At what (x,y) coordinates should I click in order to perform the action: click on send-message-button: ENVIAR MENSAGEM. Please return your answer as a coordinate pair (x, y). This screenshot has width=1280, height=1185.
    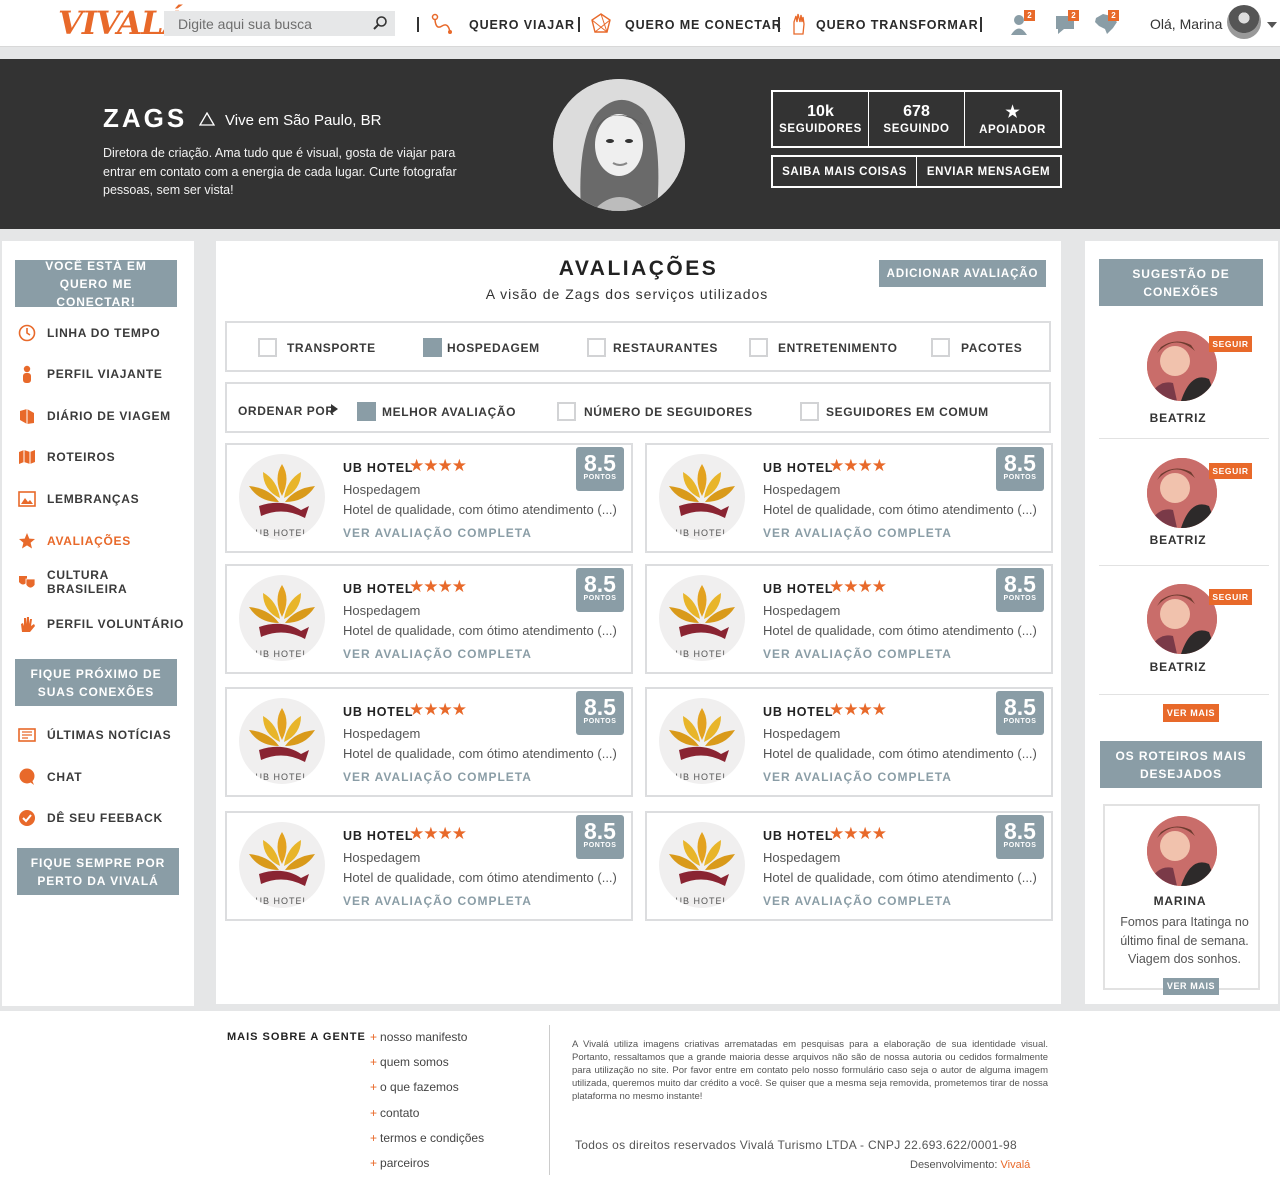
    Looking at the image, I should click on (988, 171).